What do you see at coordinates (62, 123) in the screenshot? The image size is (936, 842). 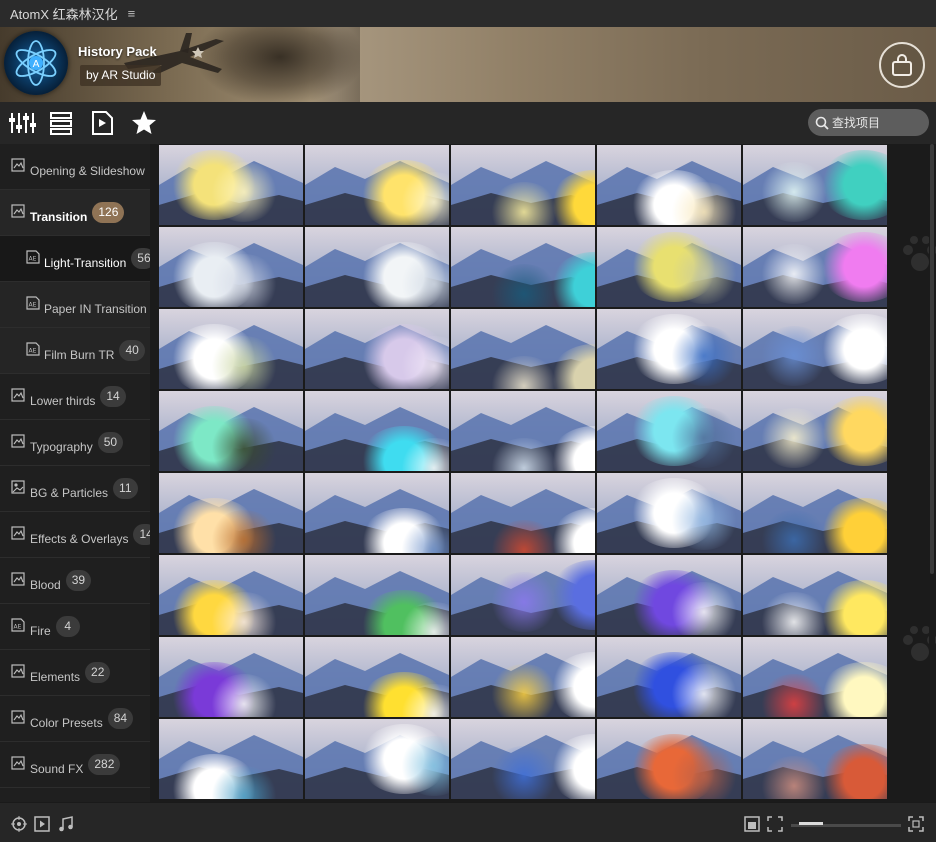 I see `list-icon` at bounding box center [62, 123].